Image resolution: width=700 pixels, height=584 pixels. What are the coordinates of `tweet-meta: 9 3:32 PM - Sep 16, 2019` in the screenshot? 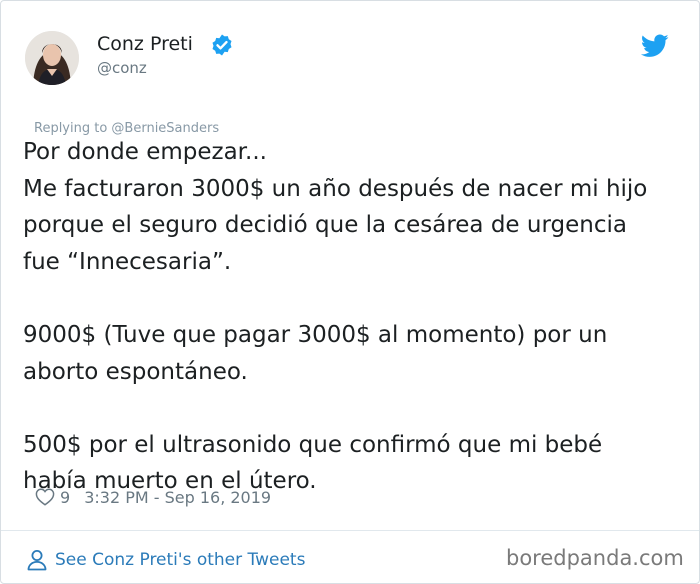 It's located at (153, 497).